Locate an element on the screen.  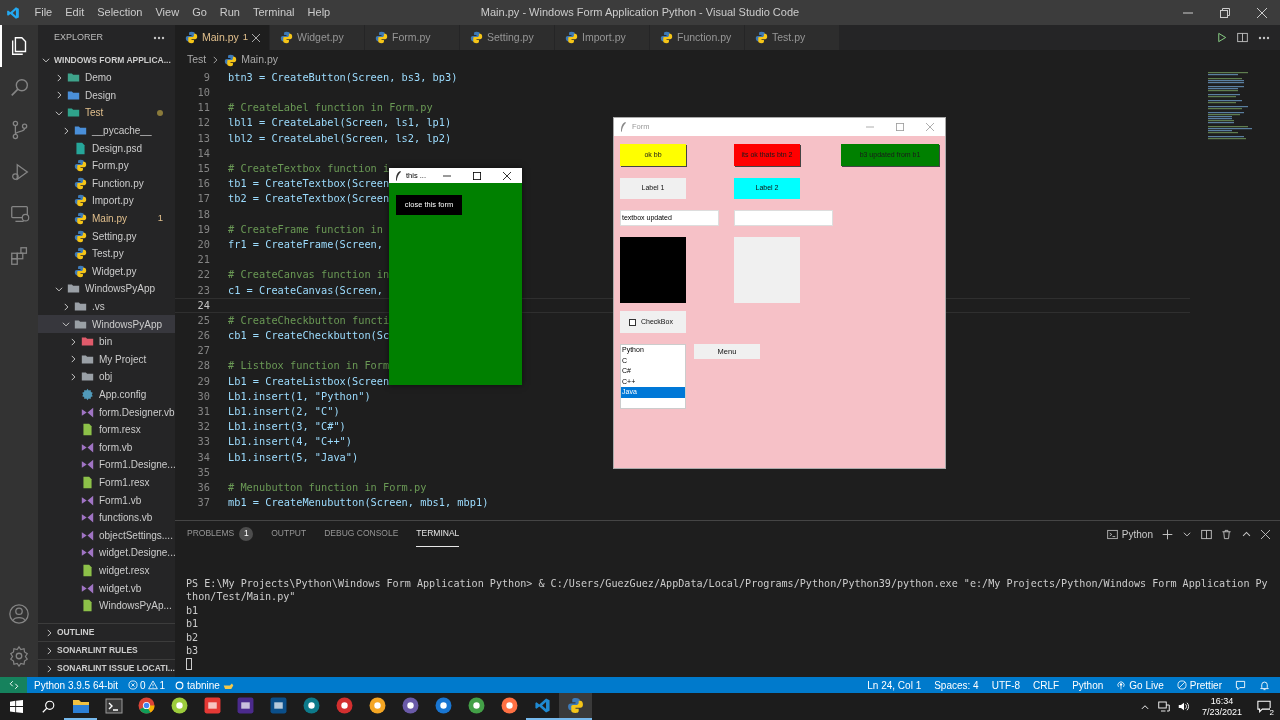
tree-item: form.Designer.vb is located at coordinates (137, 412).